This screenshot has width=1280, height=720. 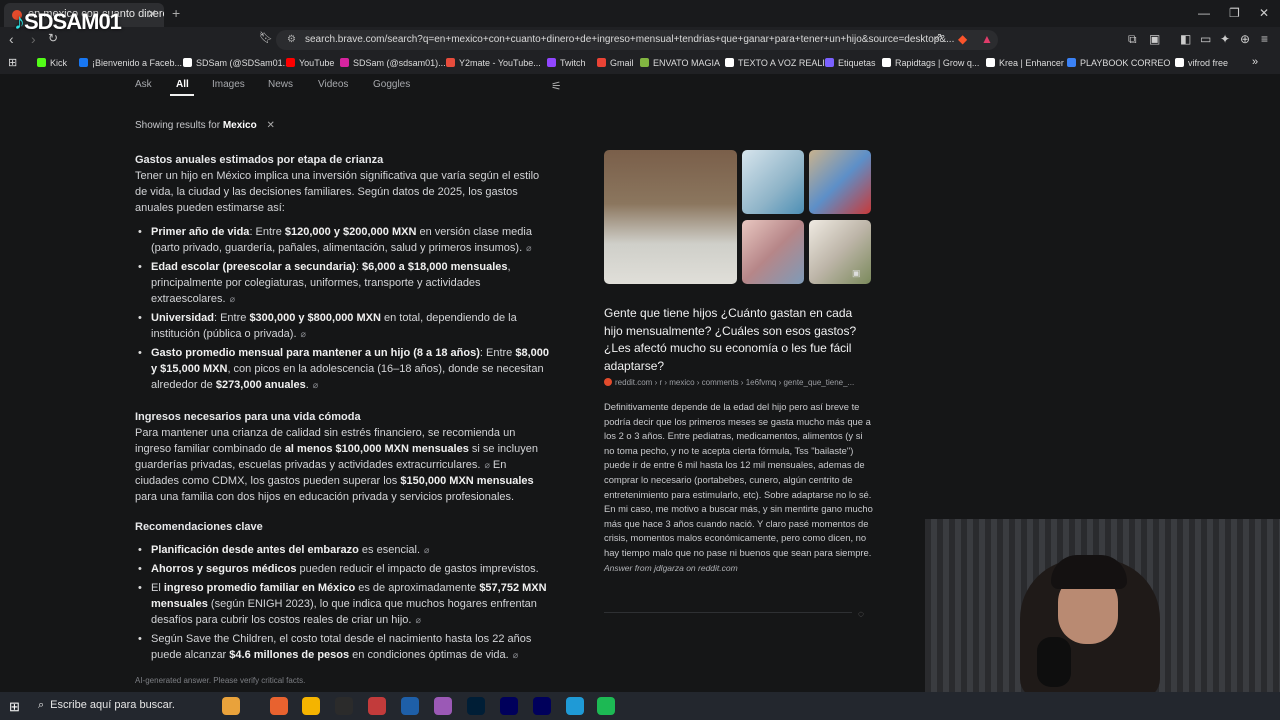 I want to click on windows-start-icon: ⊞, so click(x=14, y=707).